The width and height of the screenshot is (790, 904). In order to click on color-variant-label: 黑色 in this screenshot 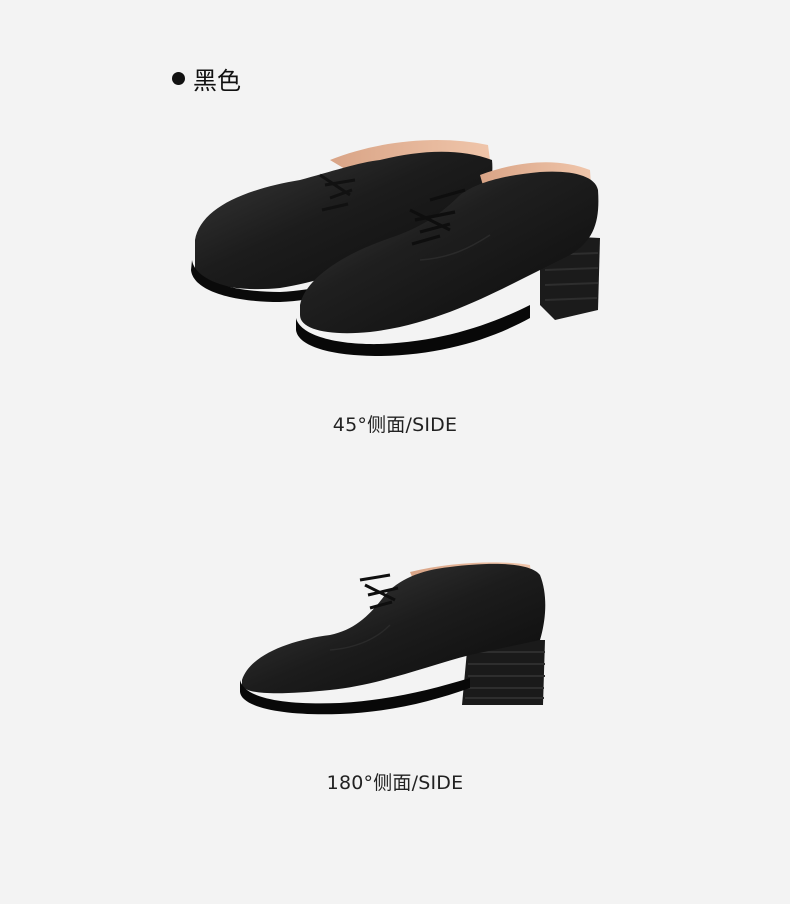, I will do `click(206, 78)`.